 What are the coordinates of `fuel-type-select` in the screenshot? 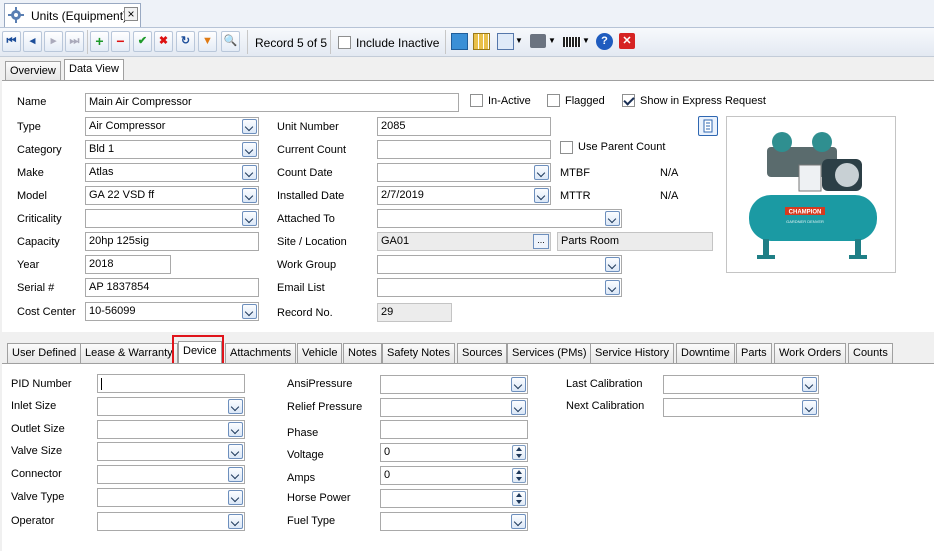 It's located at (454, 521).